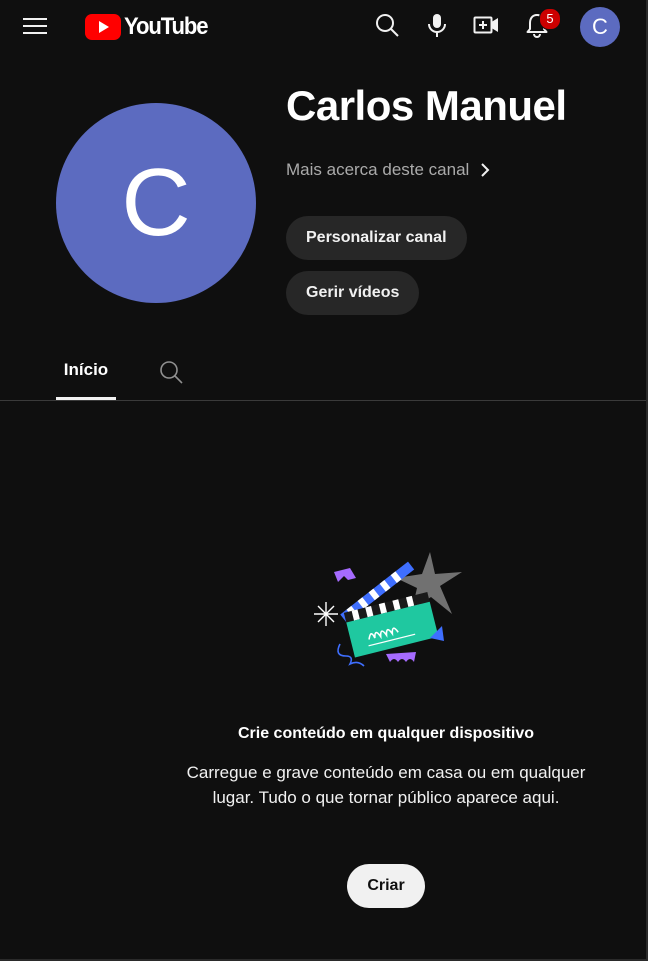 This screenshot has width=648, height=961. What do you see at coordinates (323, 400) in the screenshot?
I see `tabs-divider` at bounding box center [323, 400].